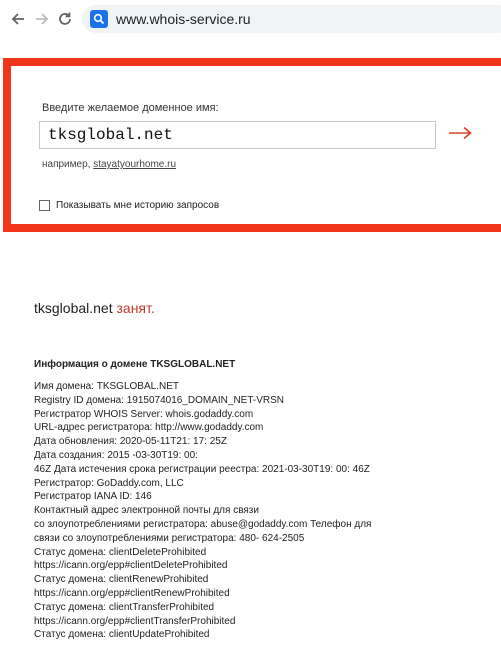 This screenshot has width=501, height=650. Describe the element at coordinates (122, 635) in the screenshot. I see `whois-info-line: Статус домена: clientUpdateProhibited` at that location.